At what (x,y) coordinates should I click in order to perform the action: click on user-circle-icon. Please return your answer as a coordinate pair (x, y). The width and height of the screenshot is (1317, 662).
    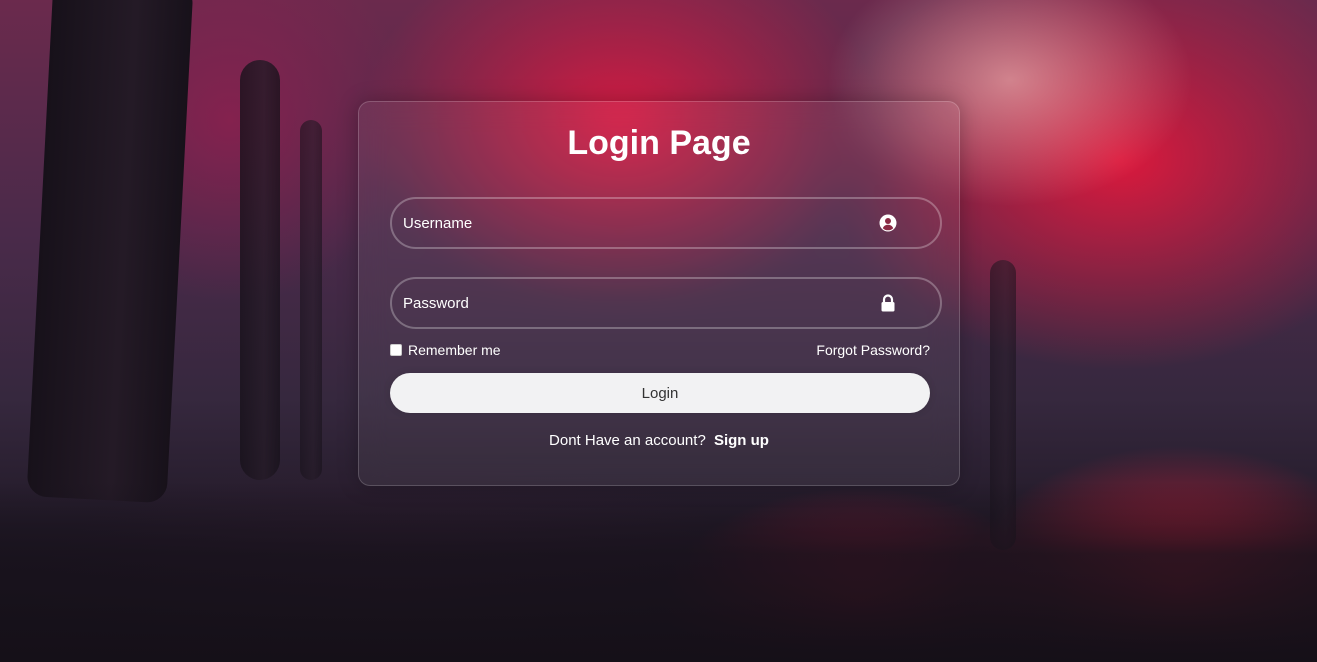
    Looking at the image, I should click on (888, 223).